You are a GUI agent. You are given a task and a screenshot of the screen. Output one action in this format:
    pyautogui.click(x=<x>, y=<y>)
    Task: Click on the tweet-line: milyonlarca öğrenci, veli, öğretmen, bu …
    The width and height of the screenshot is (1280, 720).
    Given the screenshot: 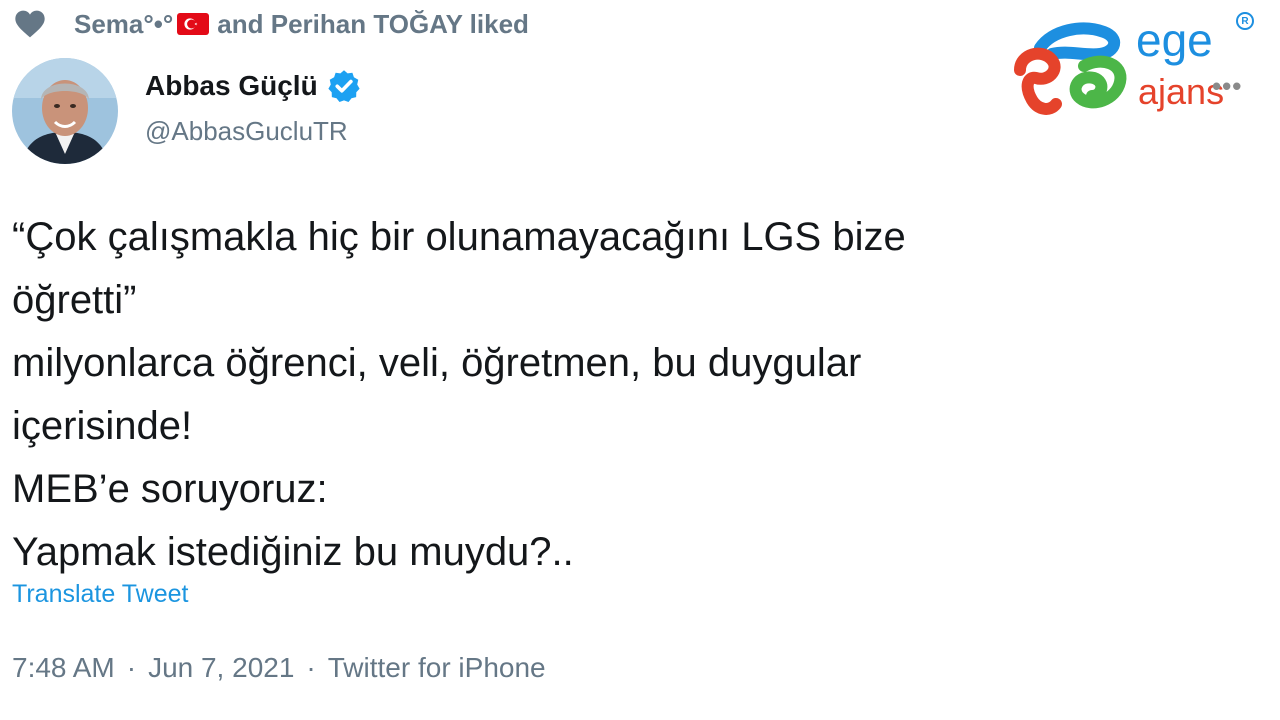 What is the action you would take?
    pyautogui.click(x=437, y=363)
    